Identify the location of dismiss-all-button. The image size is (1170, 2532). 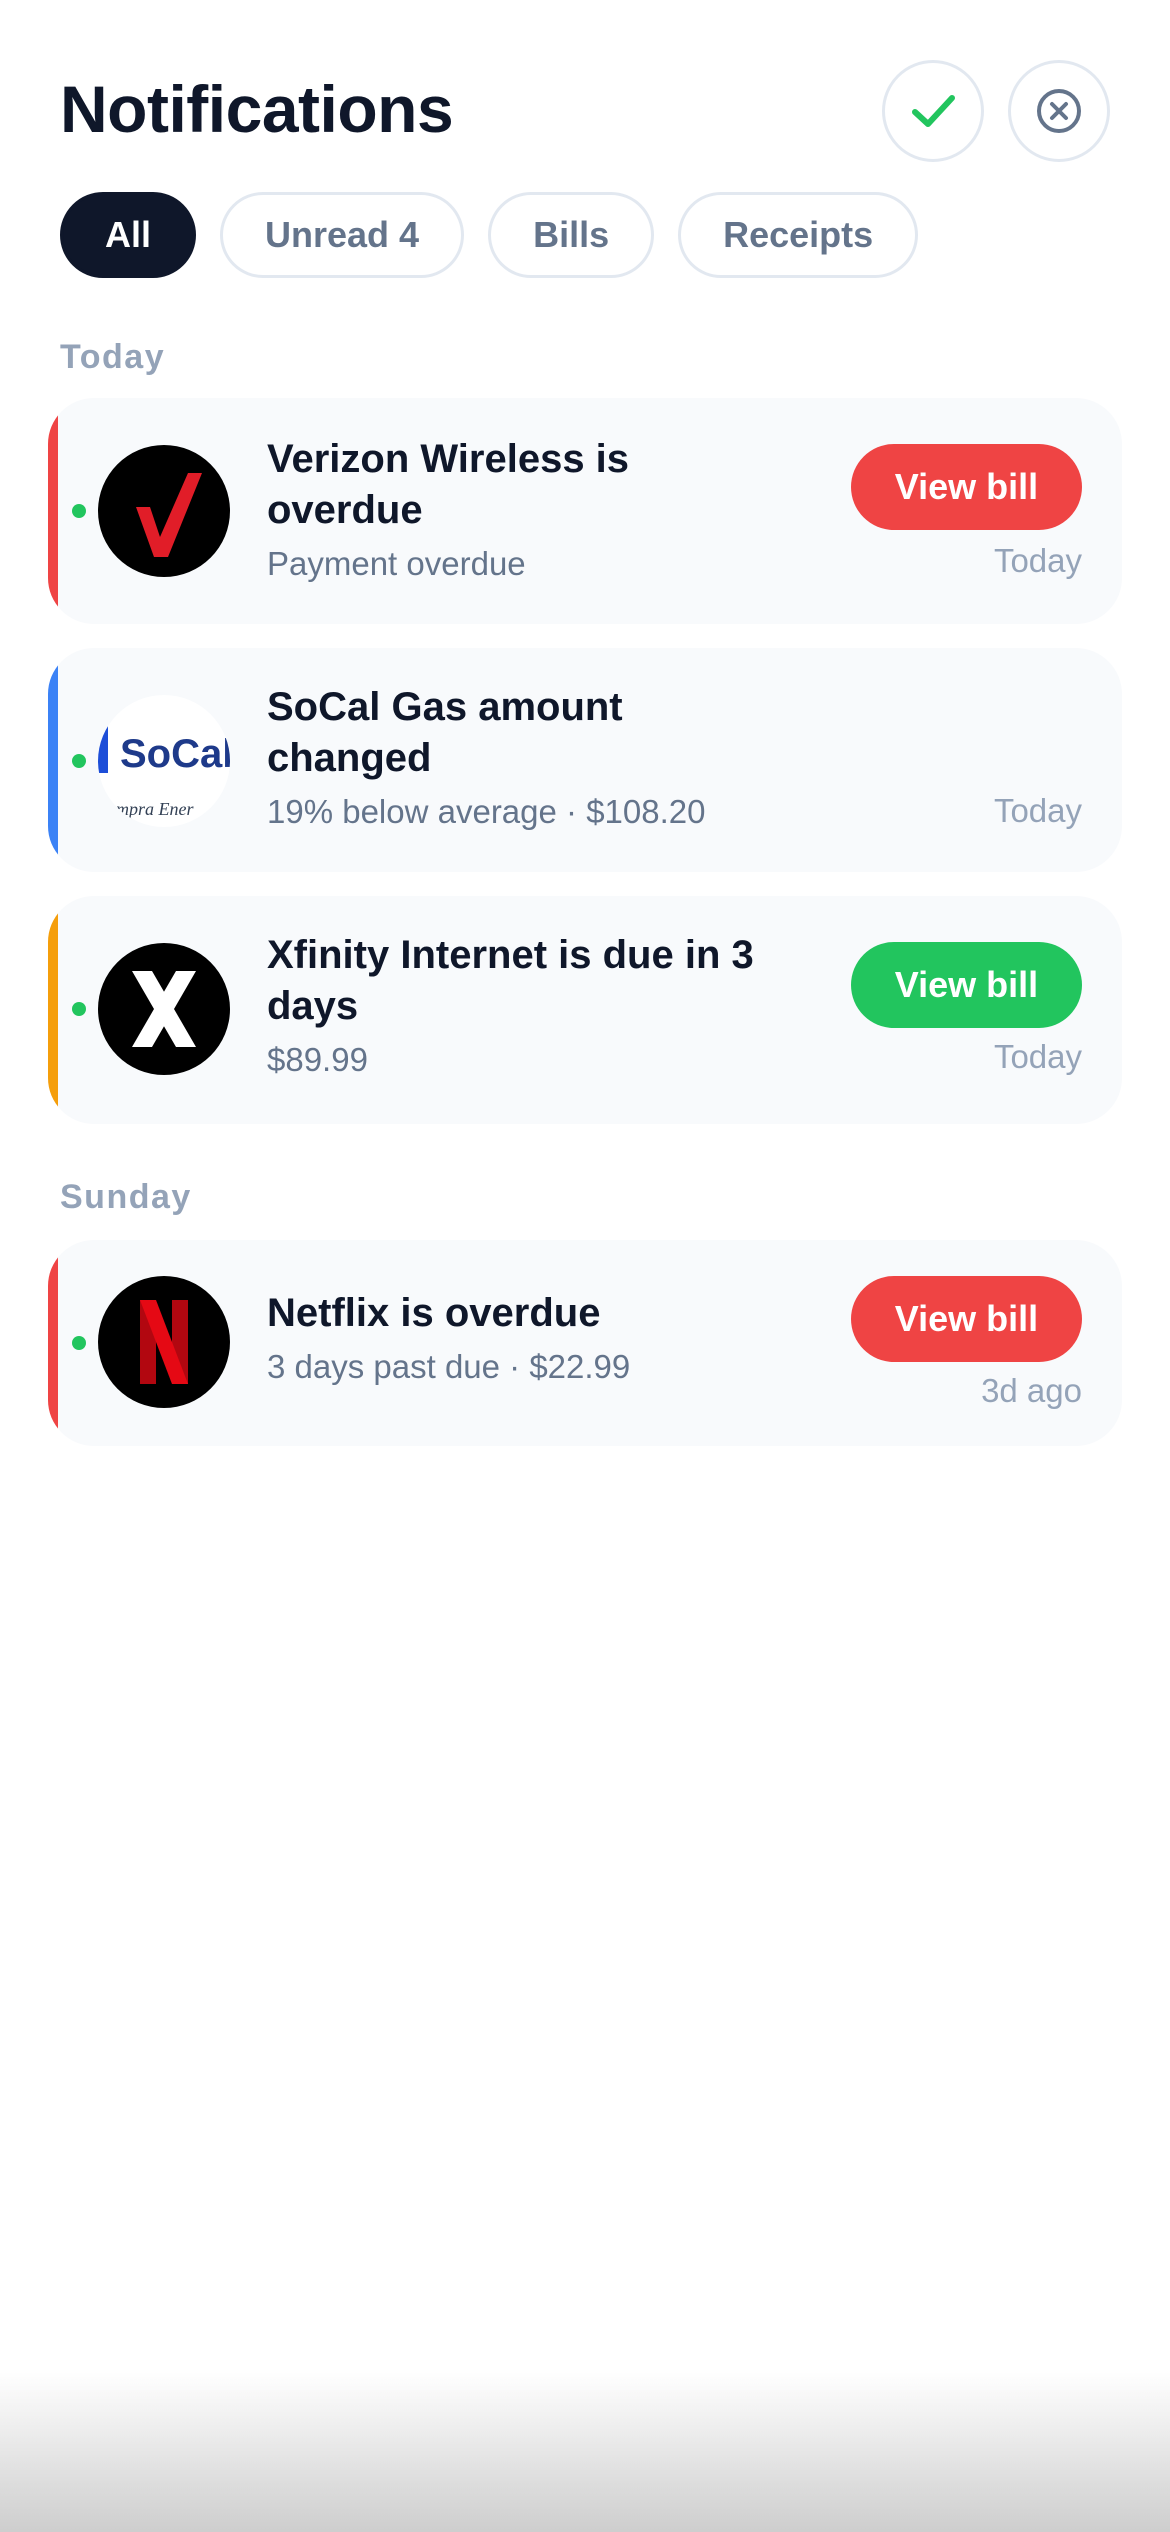
(1059, 111).